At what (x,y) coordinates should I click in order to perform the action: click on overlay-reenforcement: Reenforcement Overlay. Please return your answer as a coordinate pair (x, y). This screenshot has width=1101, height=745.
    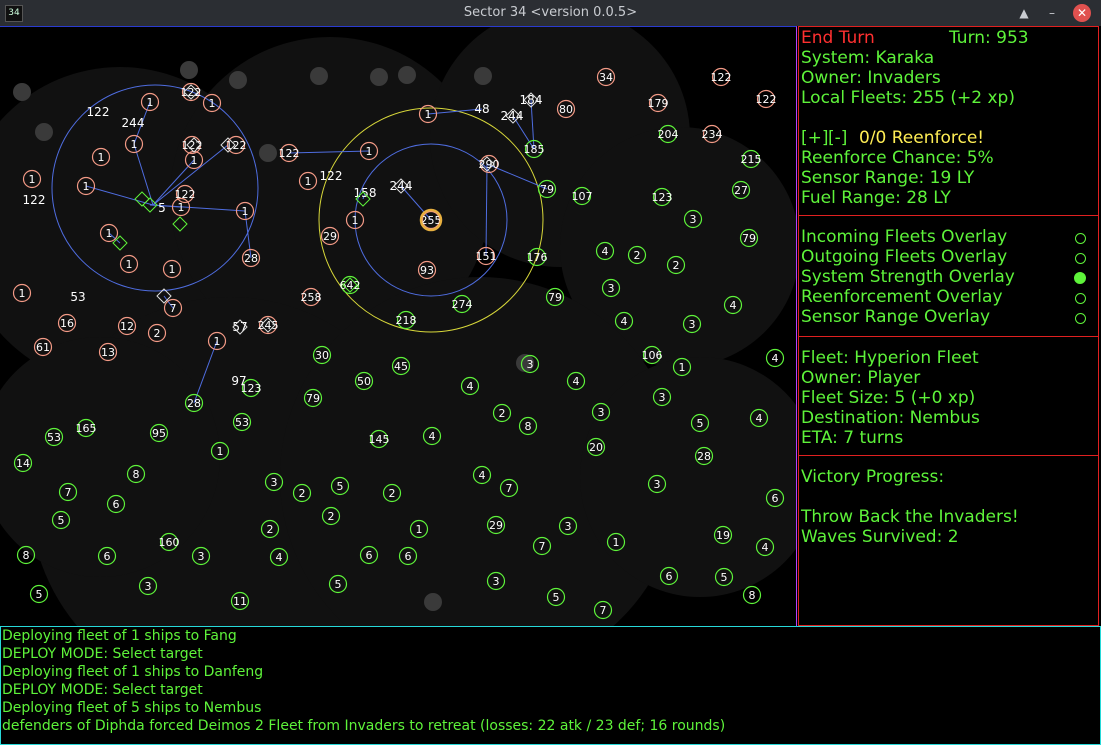
    Looking at the image, I should click on (902, 297).